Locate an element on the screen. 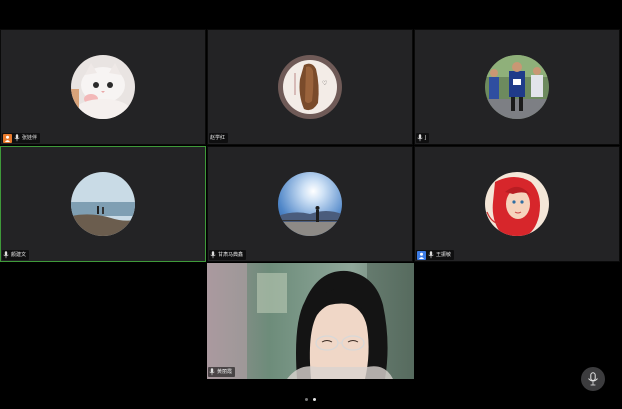  participant-tile: 张娃伴 is located at coordinates (103, 87).